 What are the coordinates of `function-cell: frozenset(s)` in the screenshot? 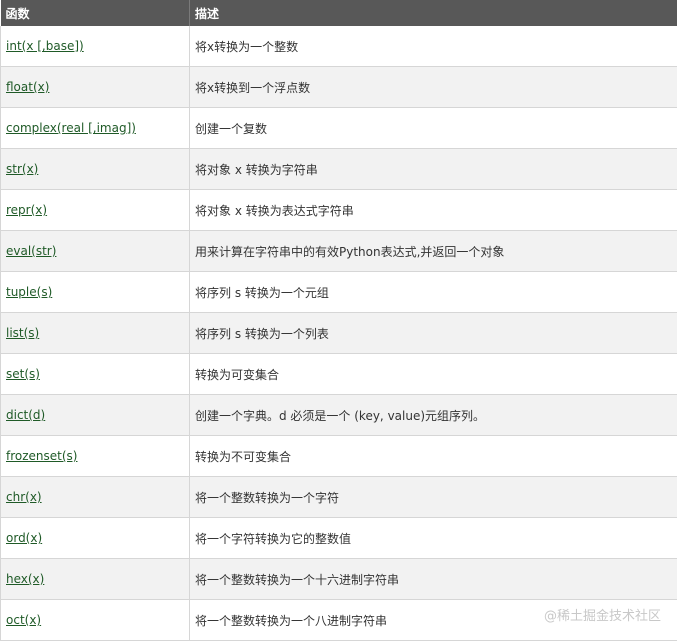 It's located at (95, 456).